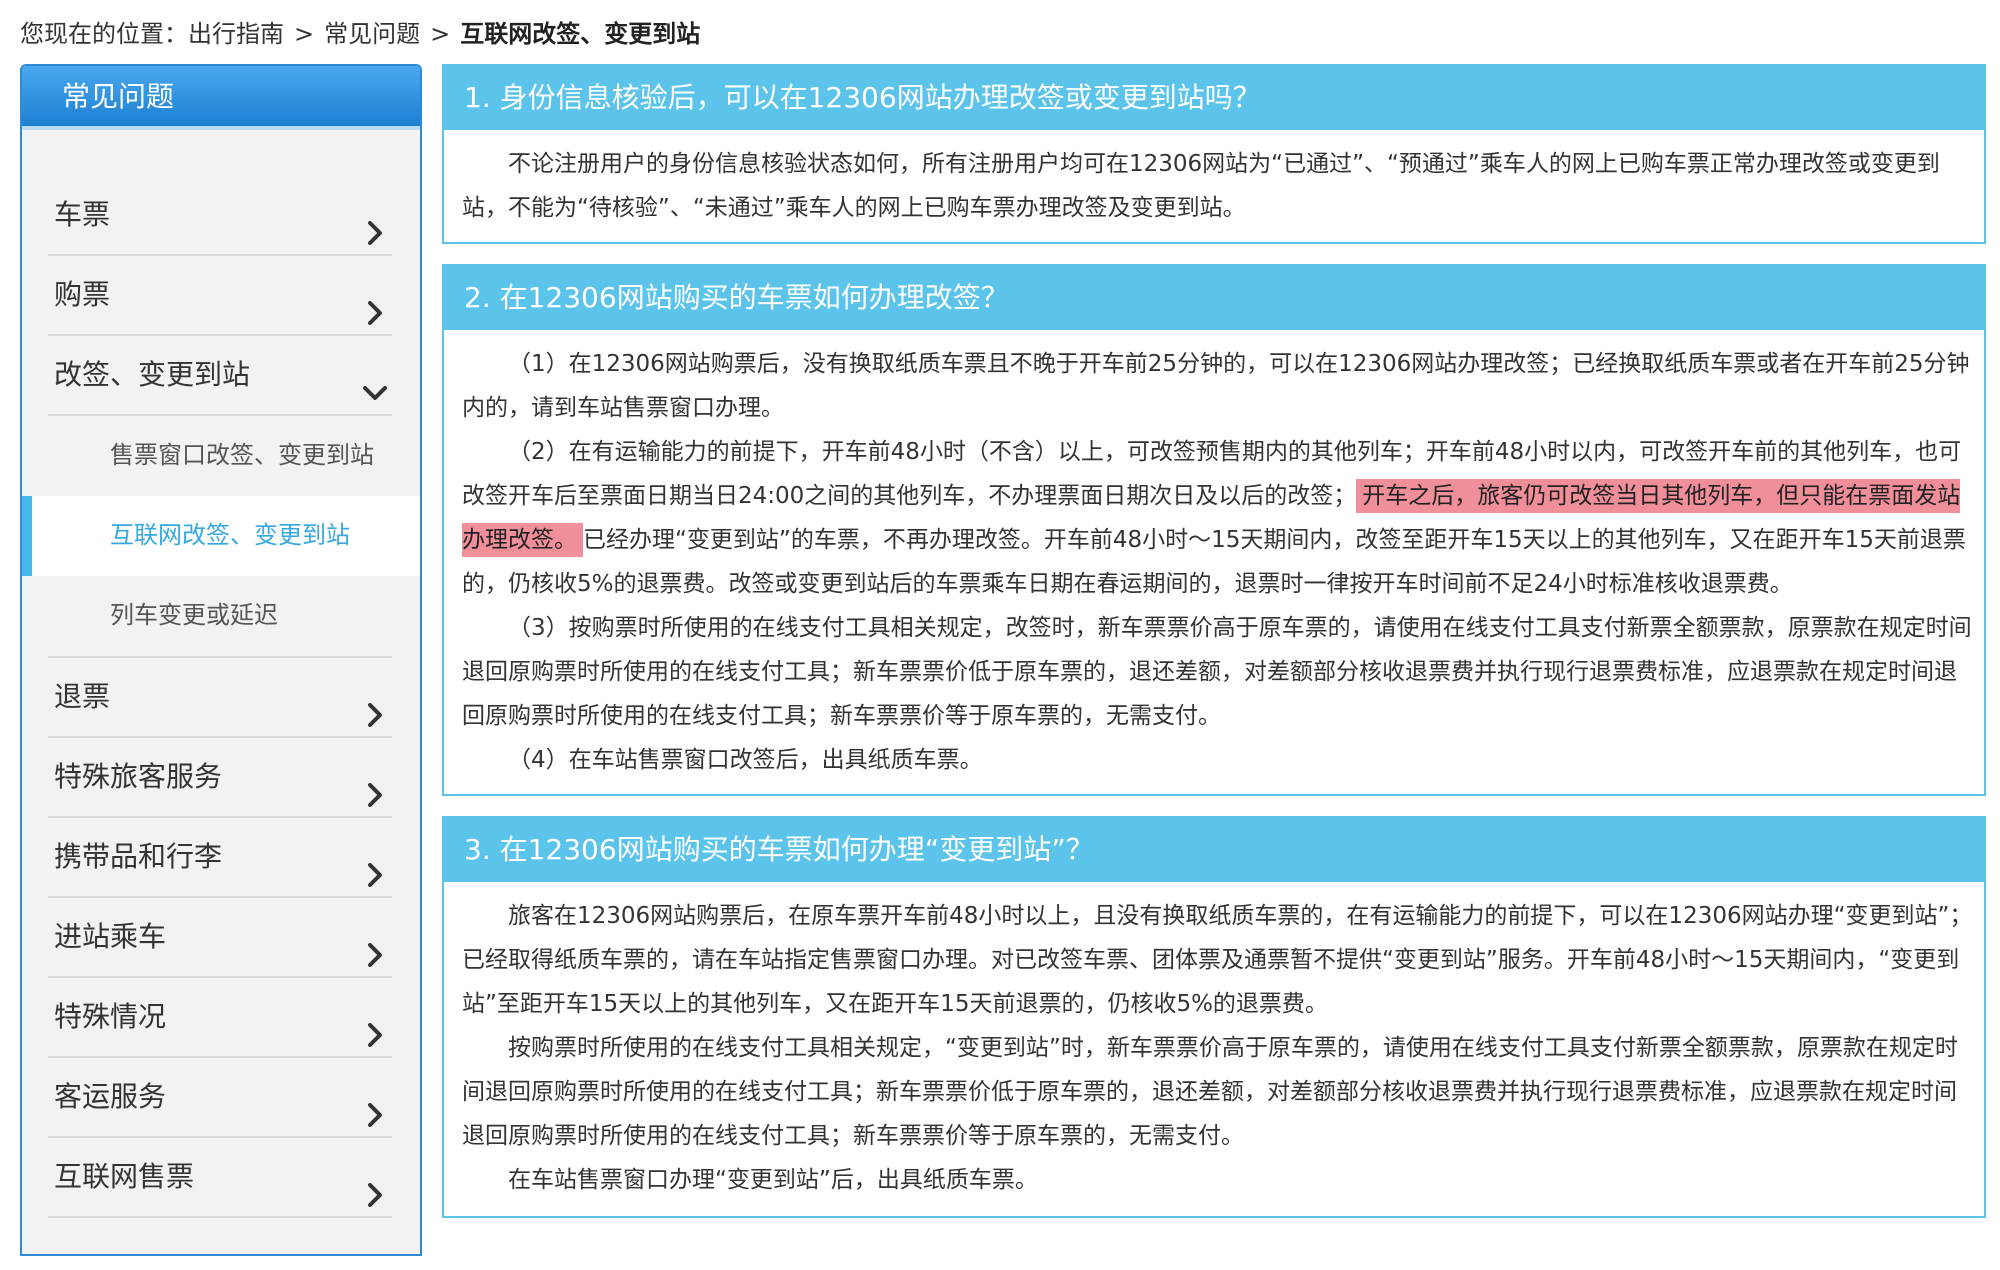 The width and height of the screenshot is (2000, 1270). Describe the element at coordinates (110, 1016) in the screenshot. I see `sidebar-item-label: 特殊情况` at that location.